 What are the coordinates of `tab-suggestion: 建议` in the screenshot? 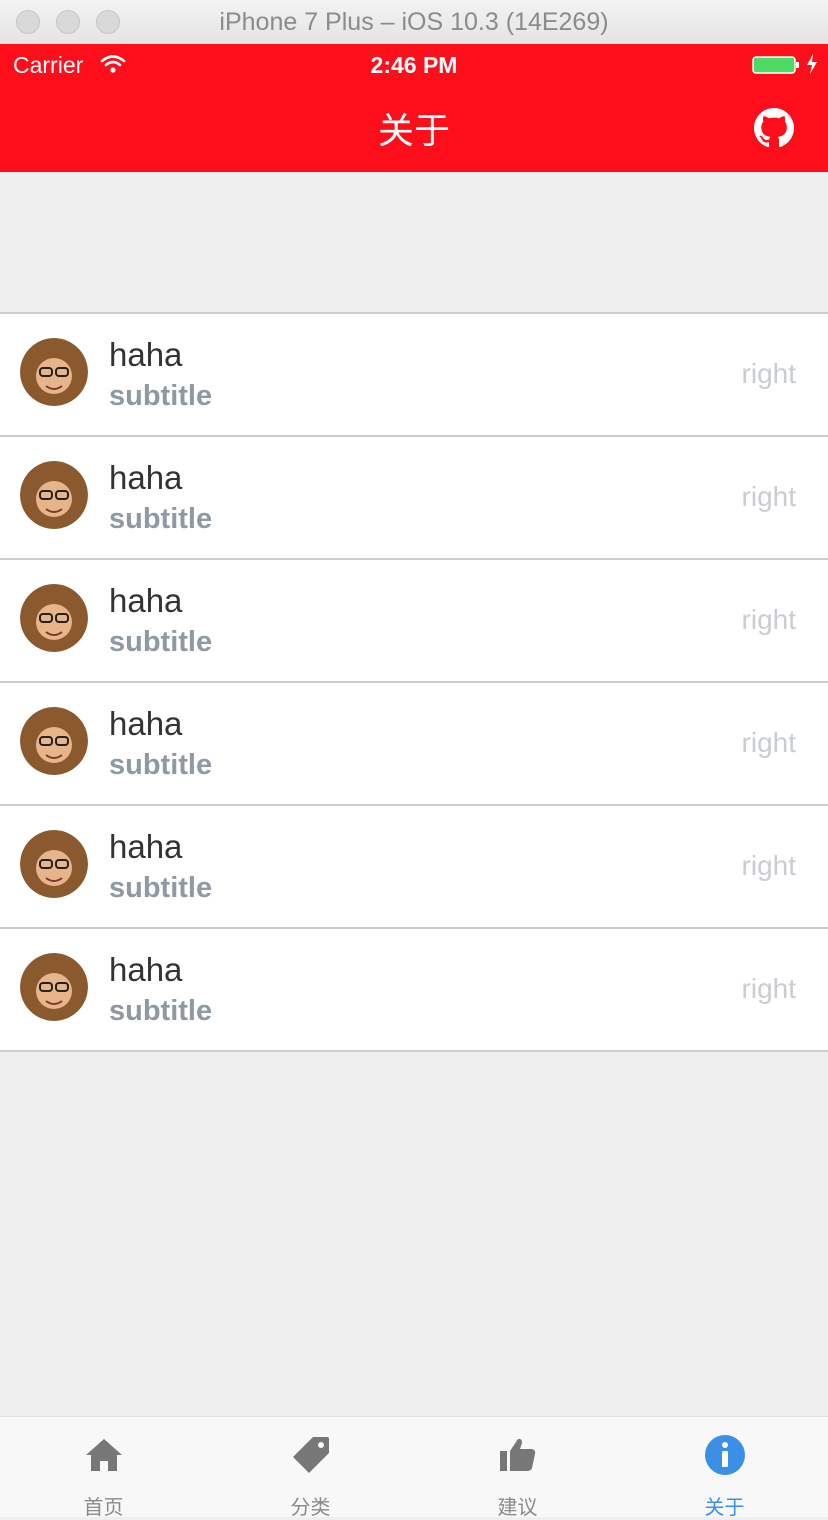 It's located at (517, 1468).